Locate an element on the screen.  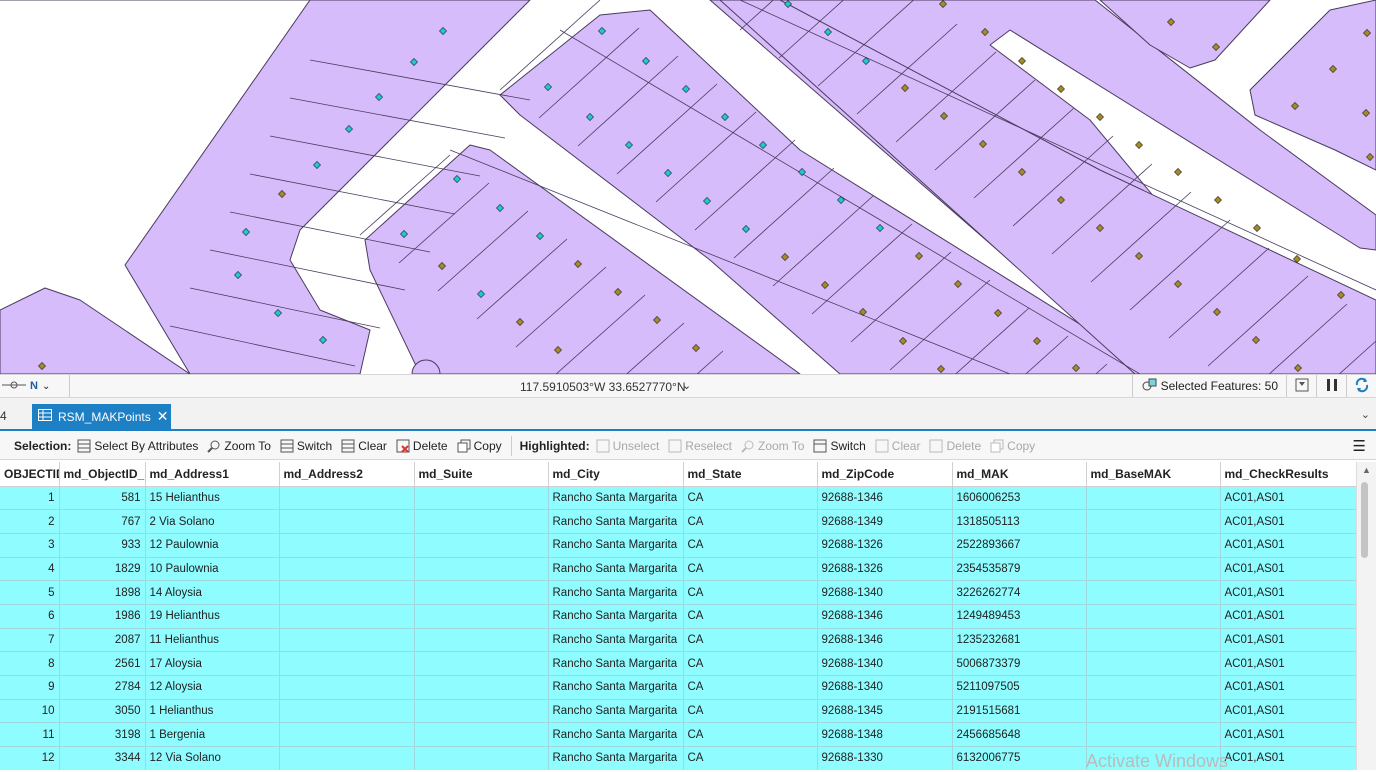
table-cell: 933 is located at coordinates (102, 545).